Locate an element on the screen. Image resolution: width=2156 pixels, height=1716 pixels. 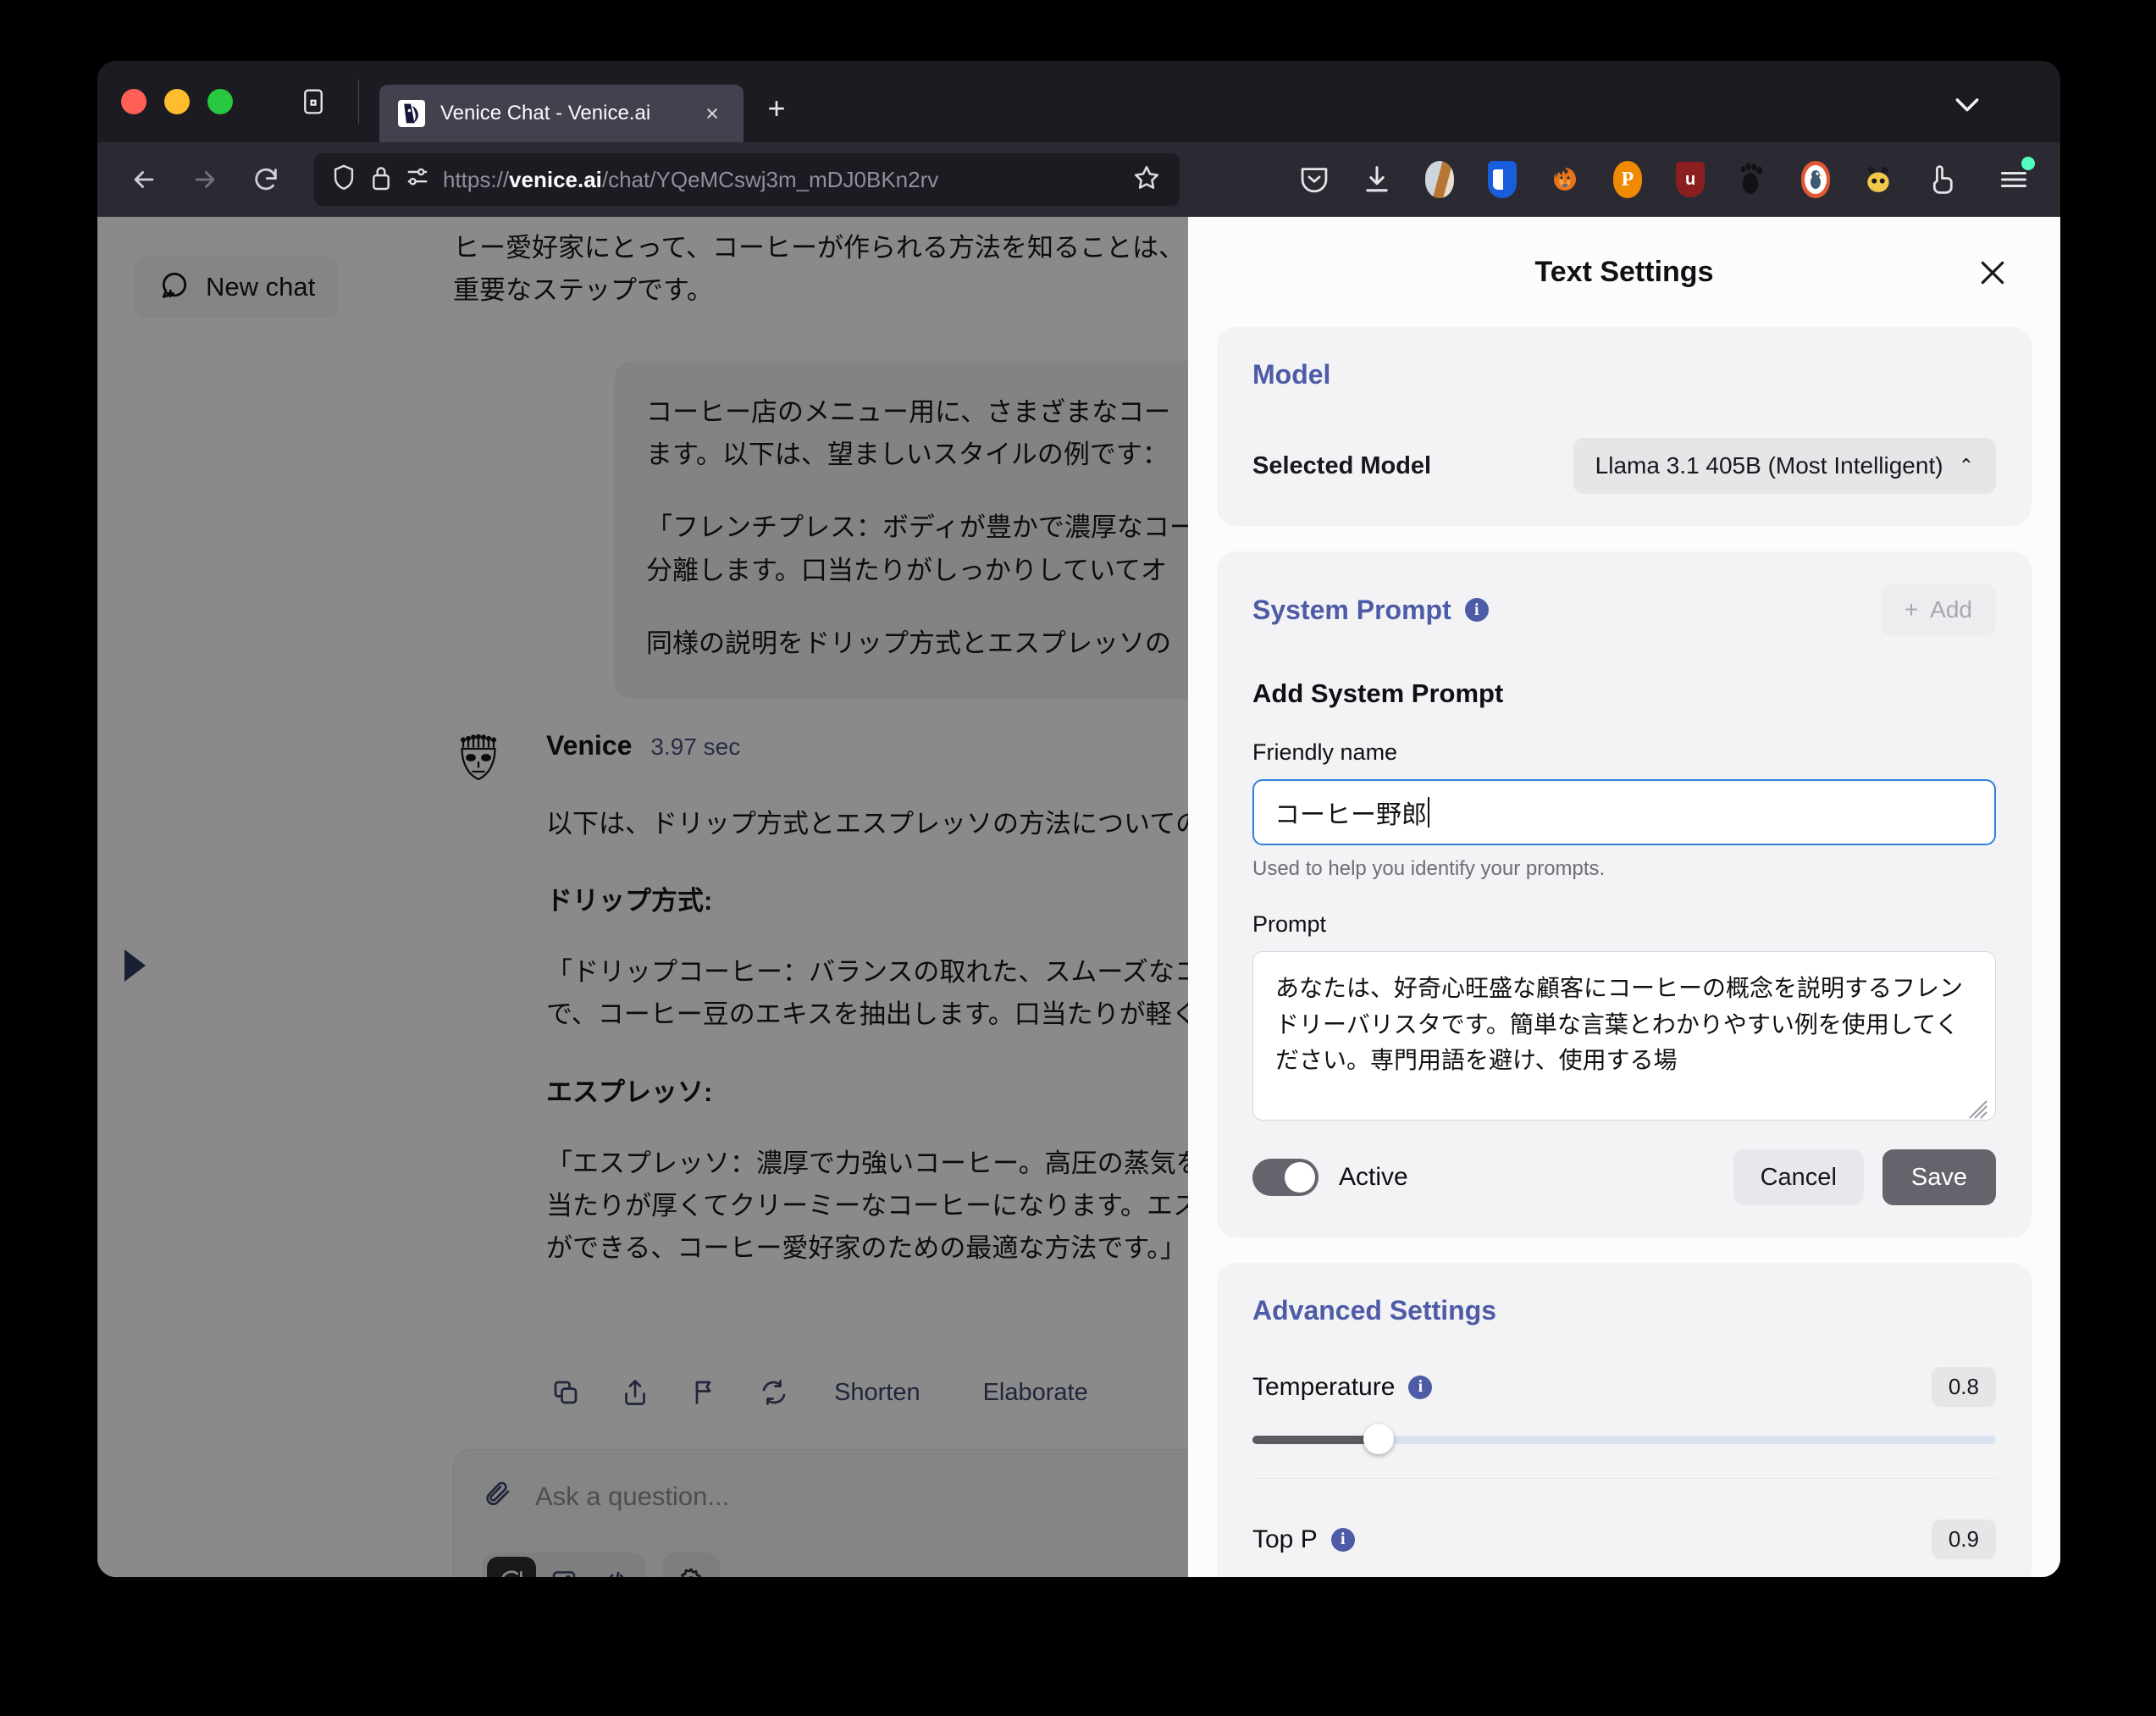
top-p-row: Top P i 0.9 is located at coordinates (1624, 1539).